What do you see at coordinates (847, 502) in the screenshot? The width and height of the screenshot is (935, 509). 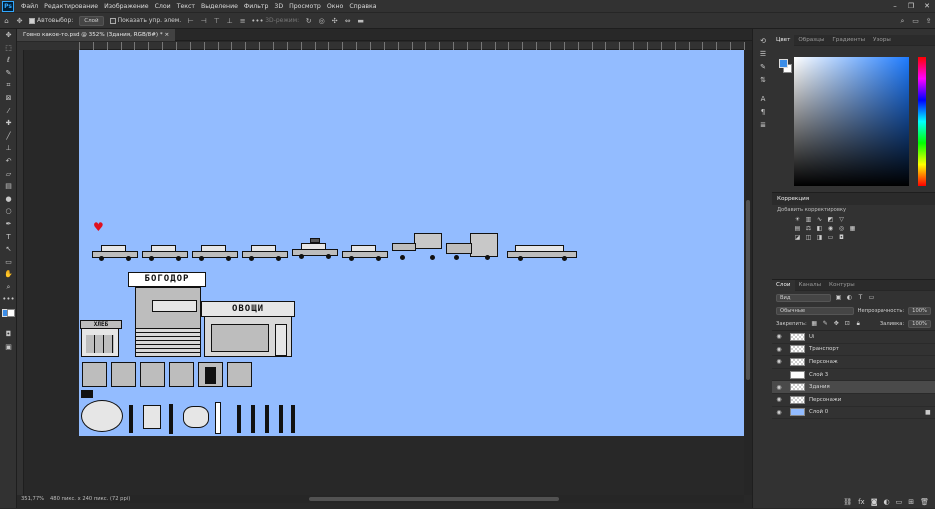 I see `link-layers-icon: ⛓` at bounding box center [847, 502].